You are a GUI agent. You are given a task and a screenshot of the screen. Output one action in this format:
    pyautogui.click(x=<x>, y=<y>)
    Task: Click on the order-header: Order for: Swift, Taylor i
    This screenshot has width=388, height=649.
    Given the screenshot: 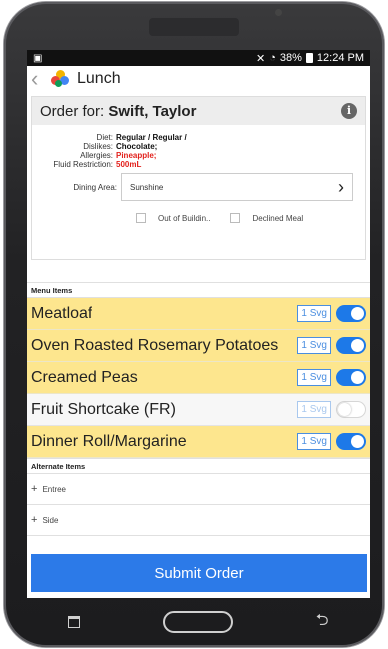 What is the action you would take?
    pyautogui.click(x=198, y=111)
    